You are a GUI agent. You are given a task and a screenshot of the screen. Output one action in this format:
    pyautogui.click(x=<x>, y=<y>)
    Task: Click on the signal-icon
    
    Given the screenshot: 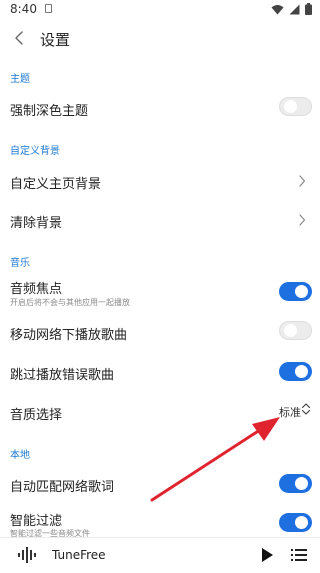 What is the action you would take?
    pyautogui.click(x=294, y=9)
    